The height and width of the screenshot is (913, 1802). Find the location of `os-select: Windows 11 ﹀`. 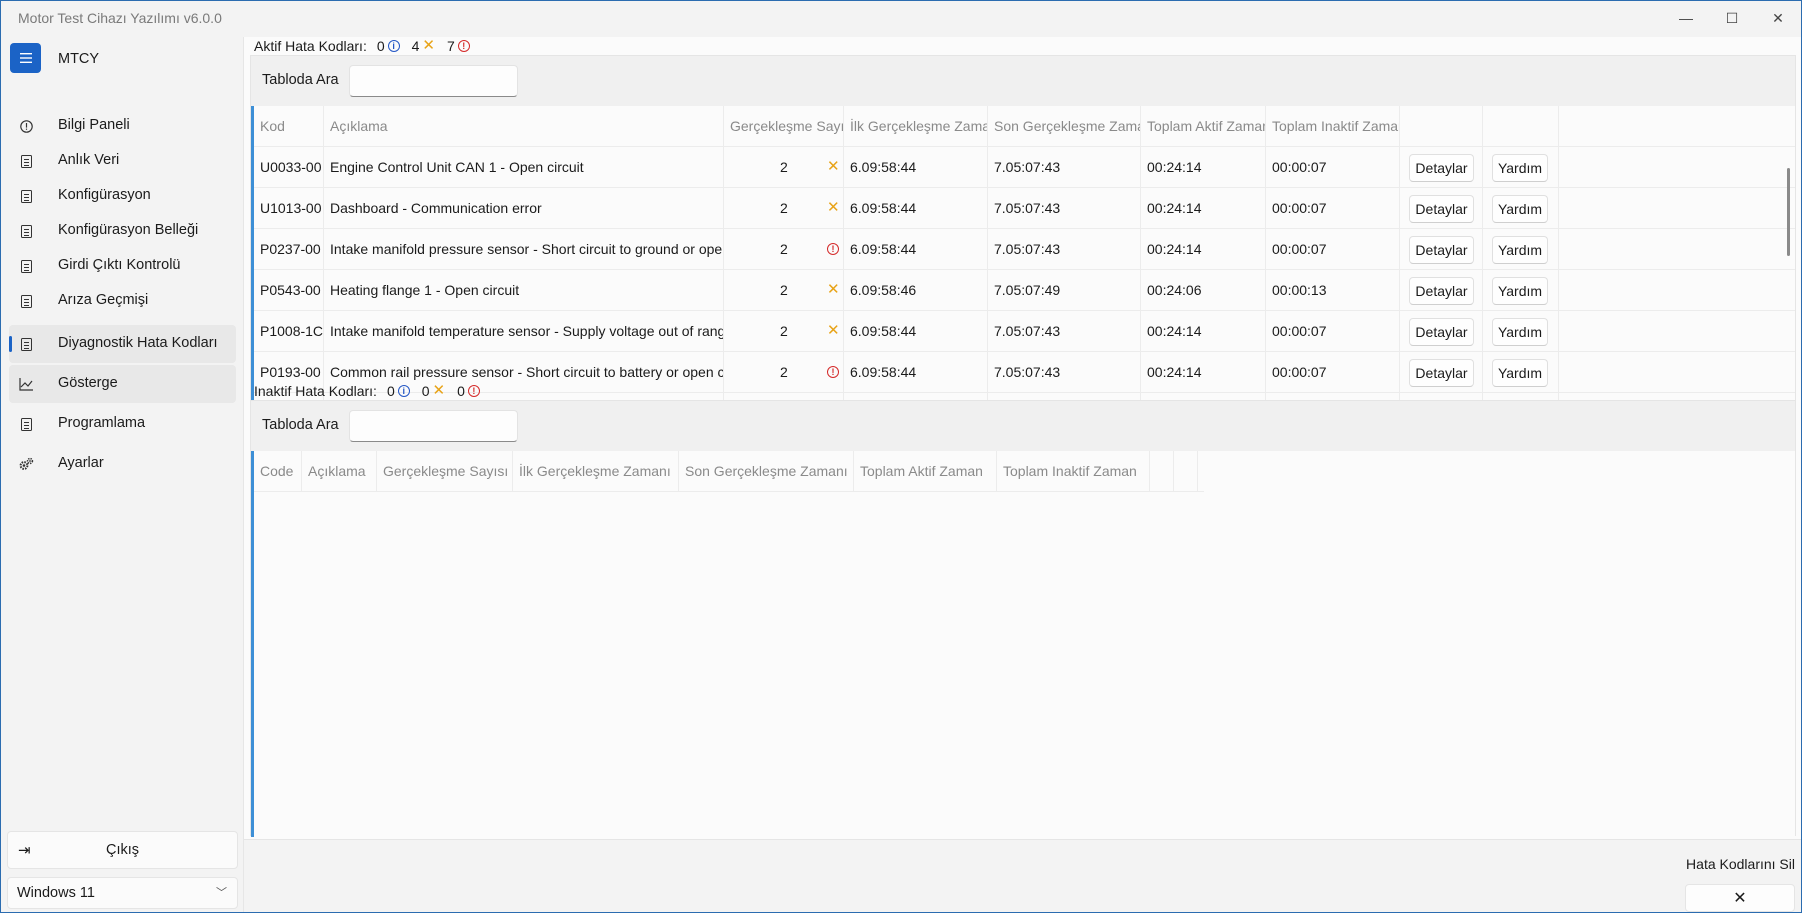

os-select: Windows 11 ﹀ is located at coordinates (122, 893).